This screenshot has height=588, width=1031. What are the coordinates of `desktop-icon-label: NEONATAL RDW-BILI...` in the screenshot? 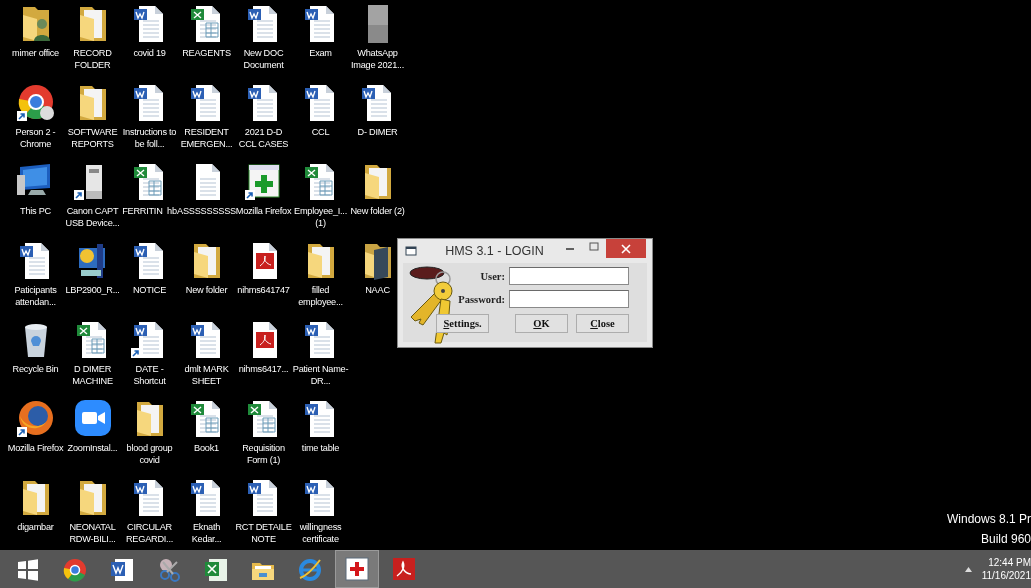 It's located at (92, 533).